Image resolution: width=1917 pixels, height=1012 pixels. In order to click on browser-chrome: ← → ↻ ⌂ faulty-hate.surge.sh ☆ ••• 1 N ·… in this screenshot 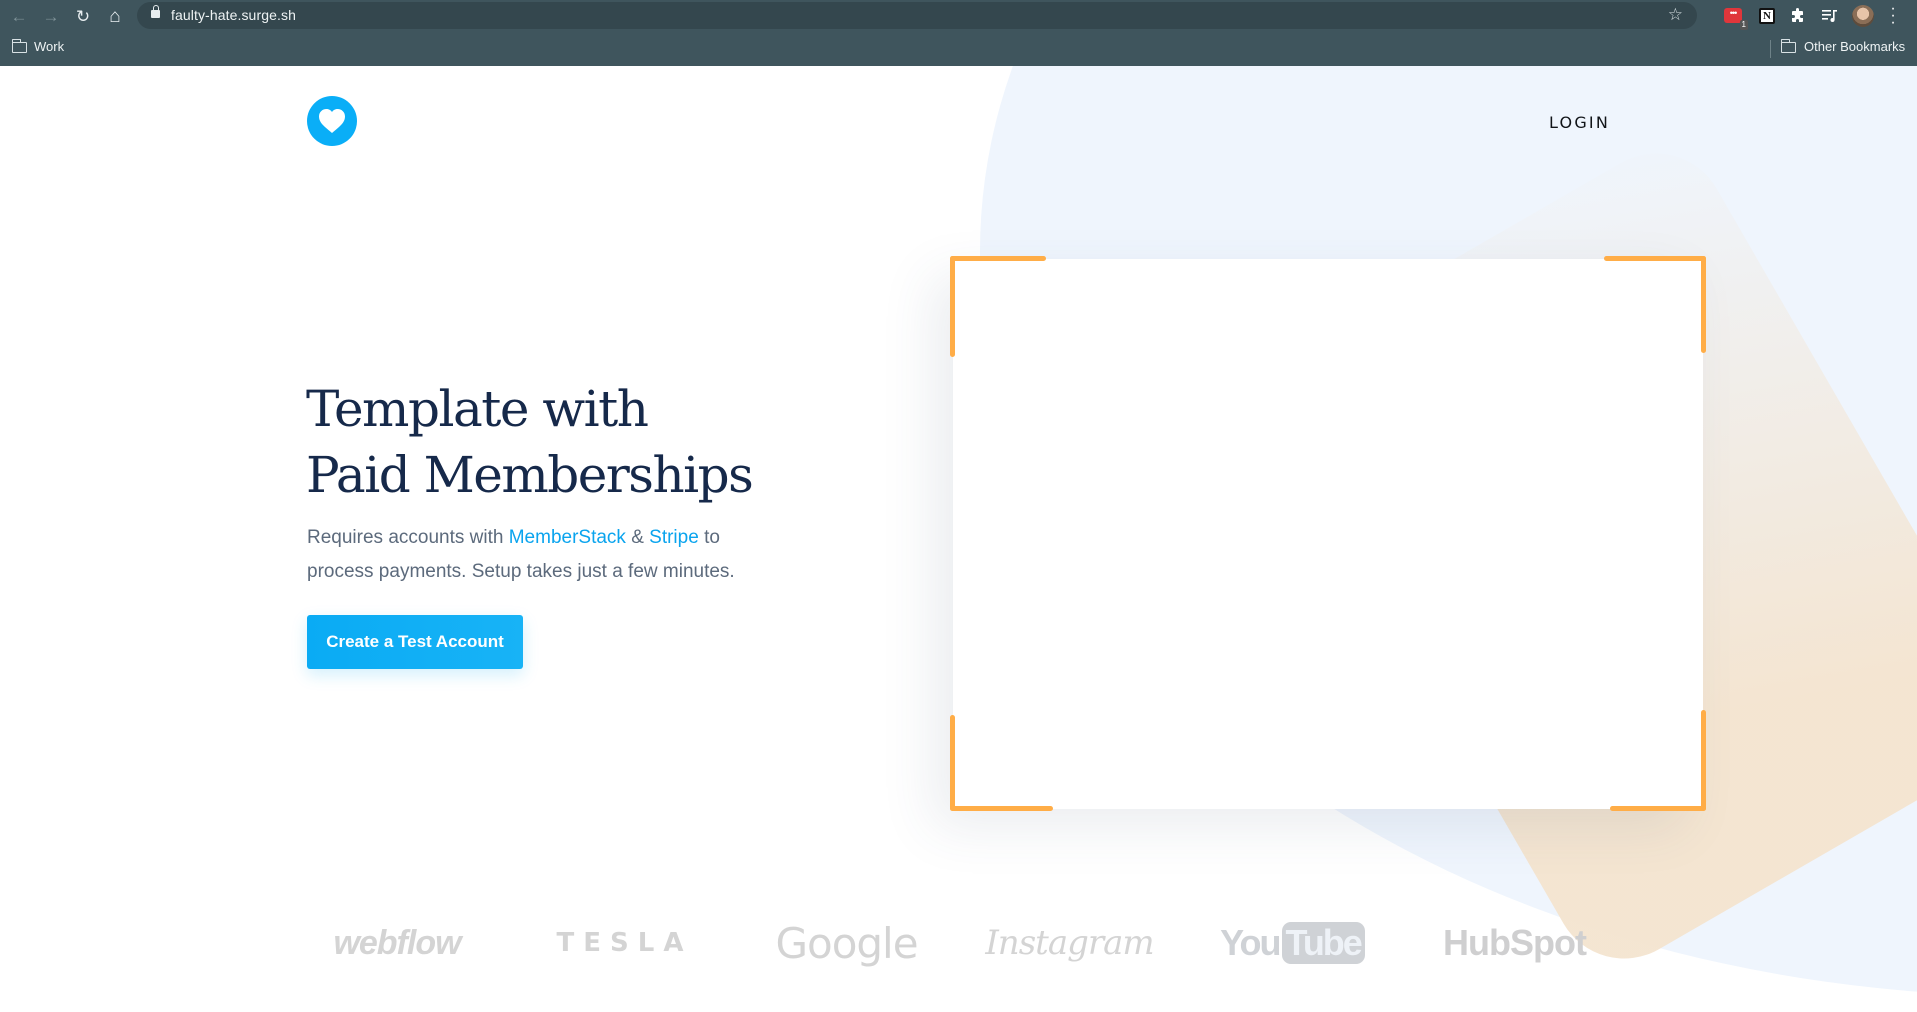, I will do `click(958, 33)`.